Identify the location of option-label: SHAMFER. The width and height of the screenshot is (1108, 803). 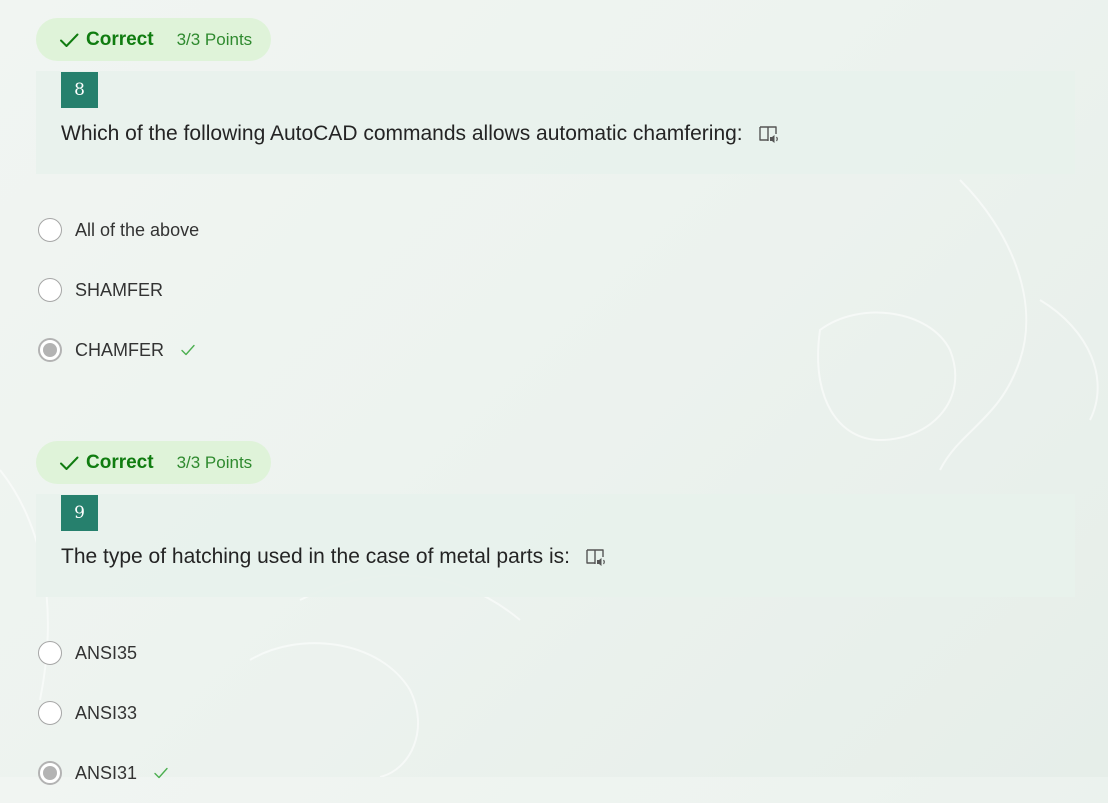
(119, 289).